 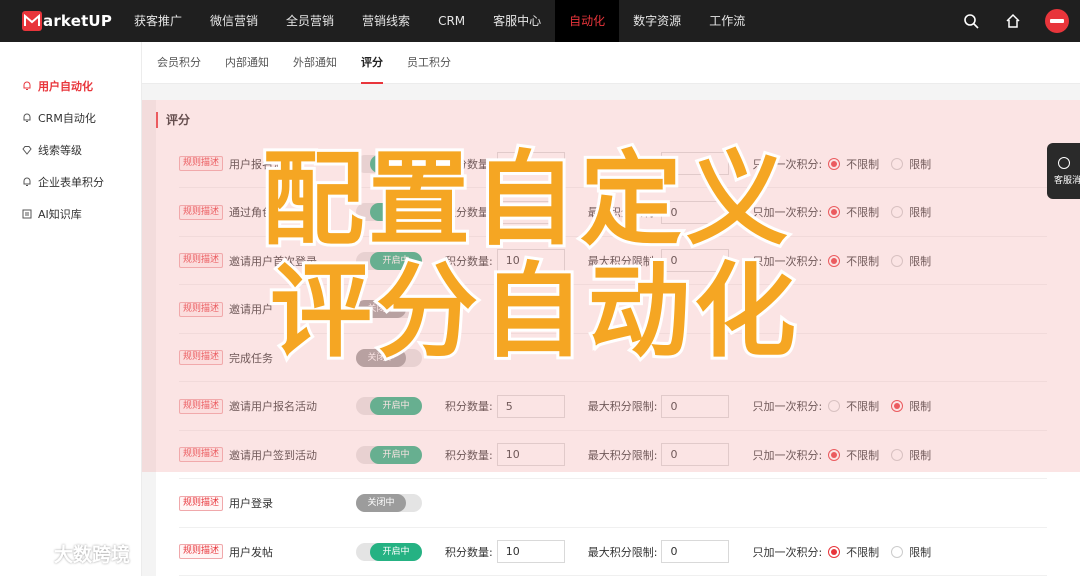 What do you see at coordinates (613, 504) in the screenshot?
I see `rule-row: 规则描述 用户登录 关闭中` at bounding box center [613, 504].